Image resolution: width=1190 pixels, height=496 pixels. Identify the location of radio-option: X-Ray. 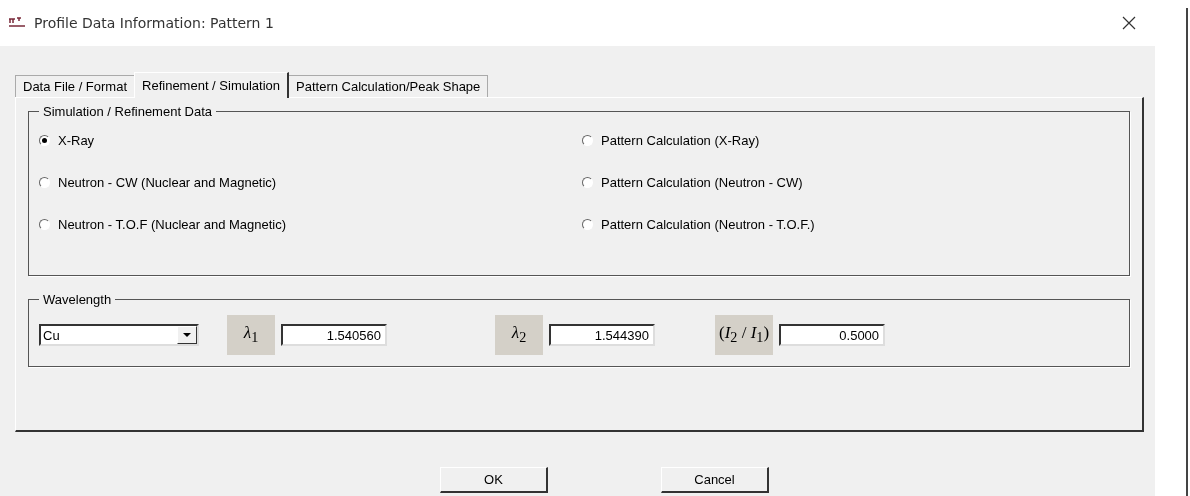
(310, 140).